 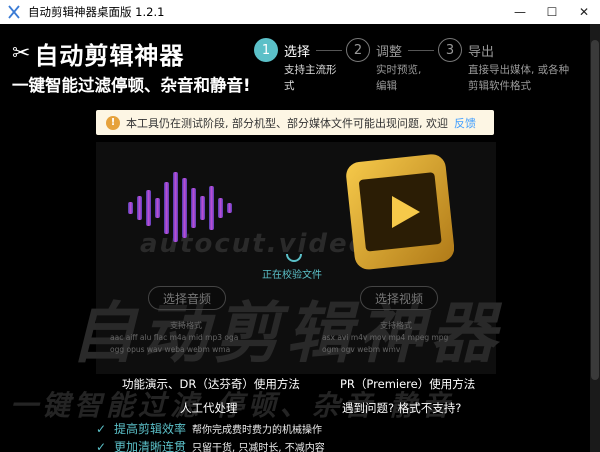 I want to click on video-formats-line1: asx avi m4v mov mp4 mpeg mpg, so click(x=385, y=337).